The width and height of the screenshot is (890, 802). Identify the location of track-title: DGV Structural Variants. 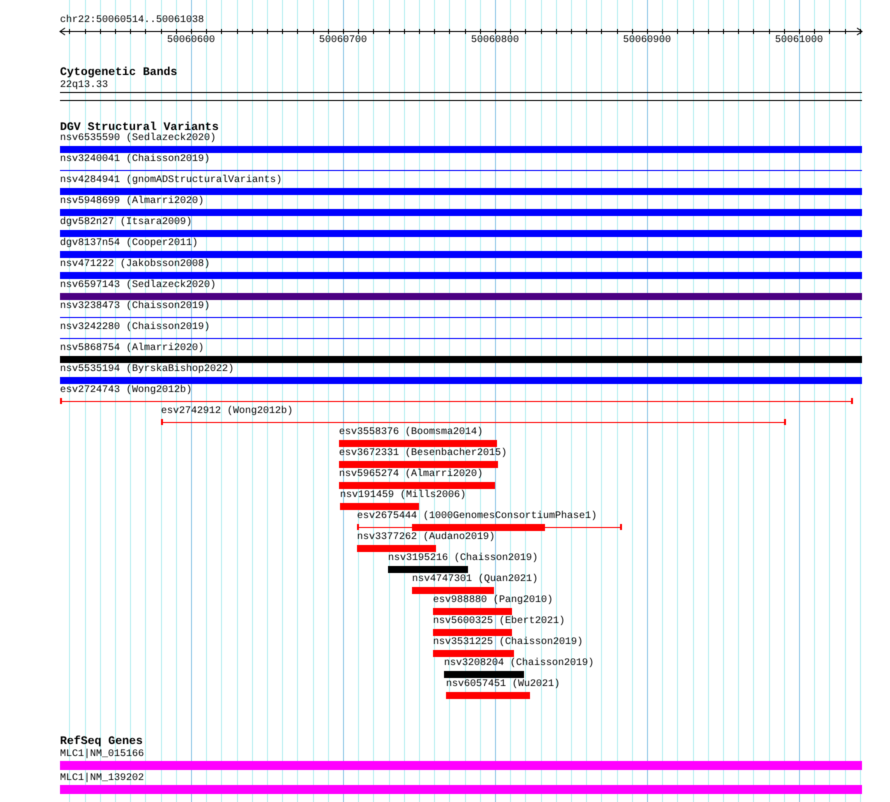
(139, 127).